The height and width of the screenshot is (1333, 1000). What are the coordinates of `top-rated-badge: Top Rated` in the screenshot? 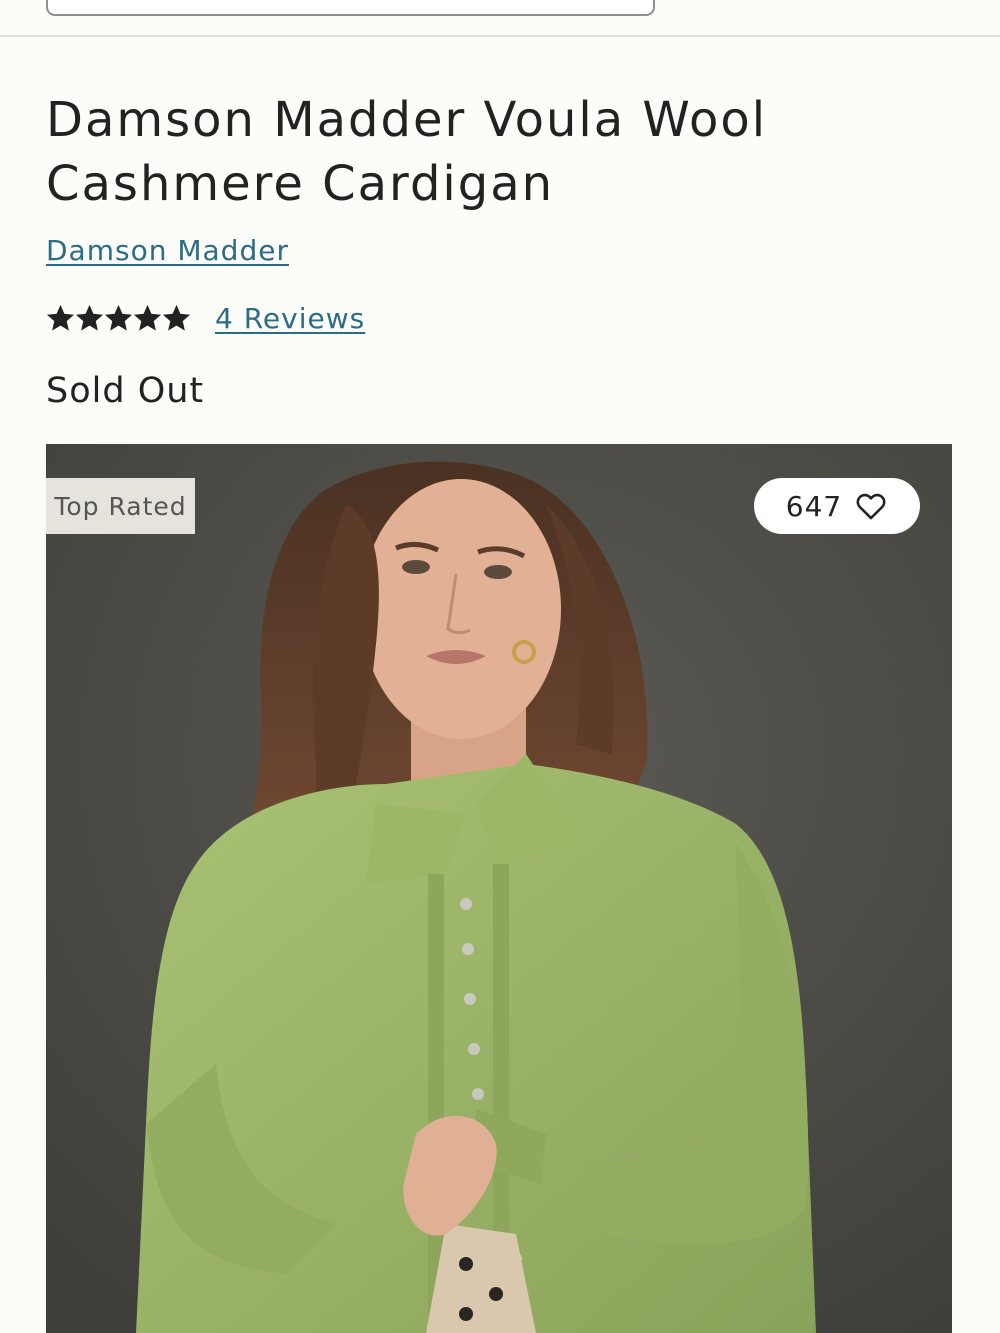 It's located at (120, 506).